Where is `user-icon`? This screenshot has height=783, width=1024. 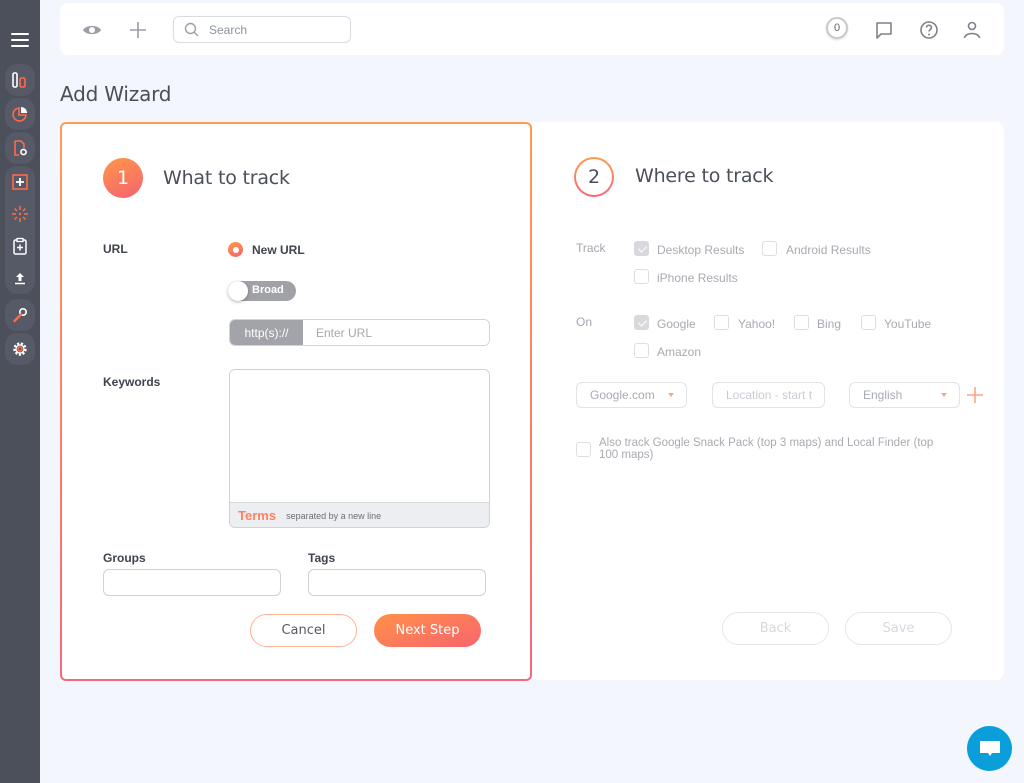
user-icon is located at coordinates (972, 30).